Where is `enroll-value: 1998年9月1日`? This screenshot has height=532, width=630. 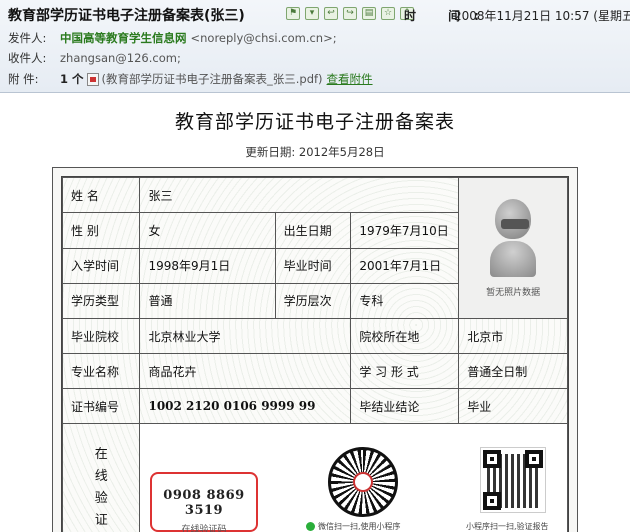
enroll-value: 1998年9月1日 is located at coordinates (207, 265).